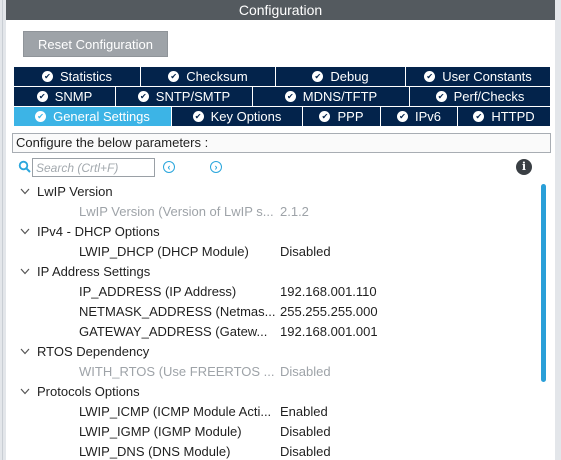  I want to click on tab-user-constants: ✔ User Constants, so click(478, 77).